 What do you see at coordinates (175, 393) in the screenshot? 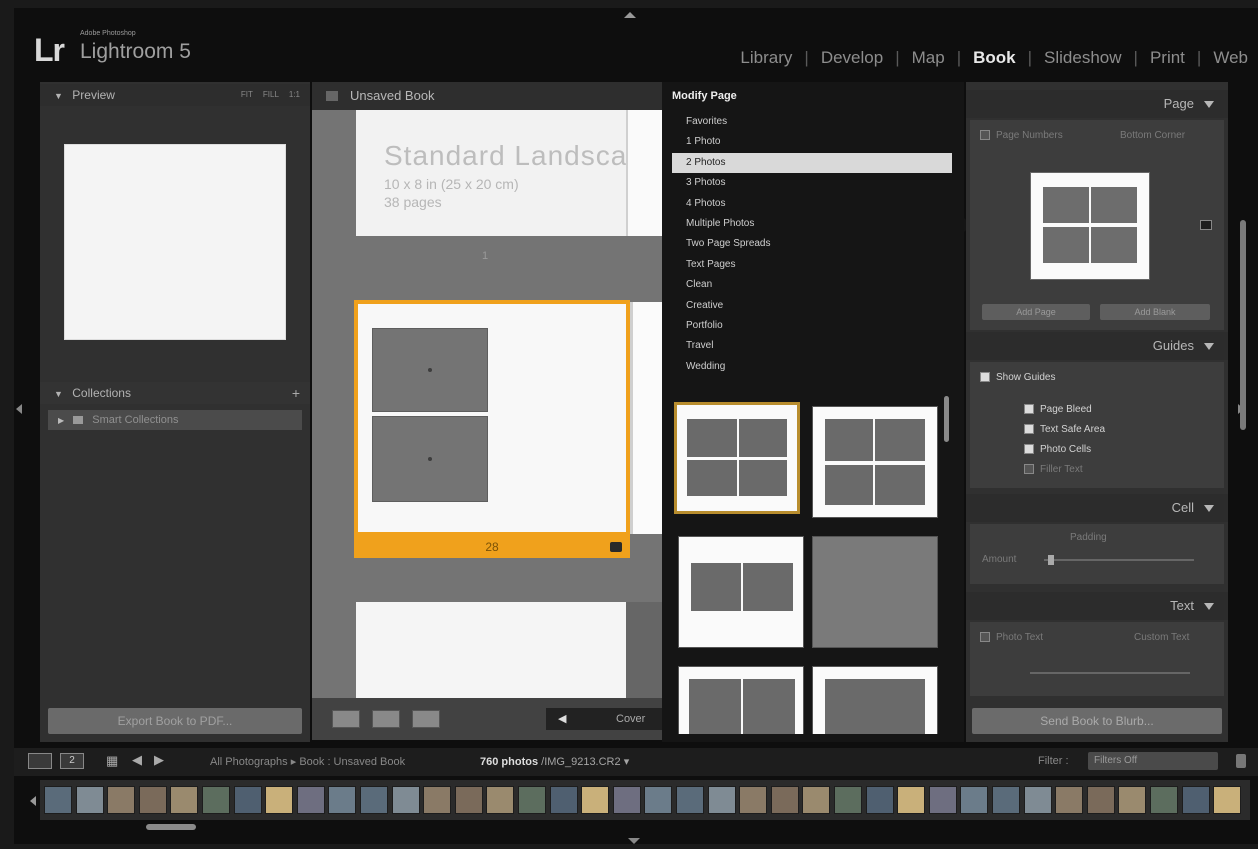
I see `collections-header: ▼ Collections +` at bounding box center [175, 393].